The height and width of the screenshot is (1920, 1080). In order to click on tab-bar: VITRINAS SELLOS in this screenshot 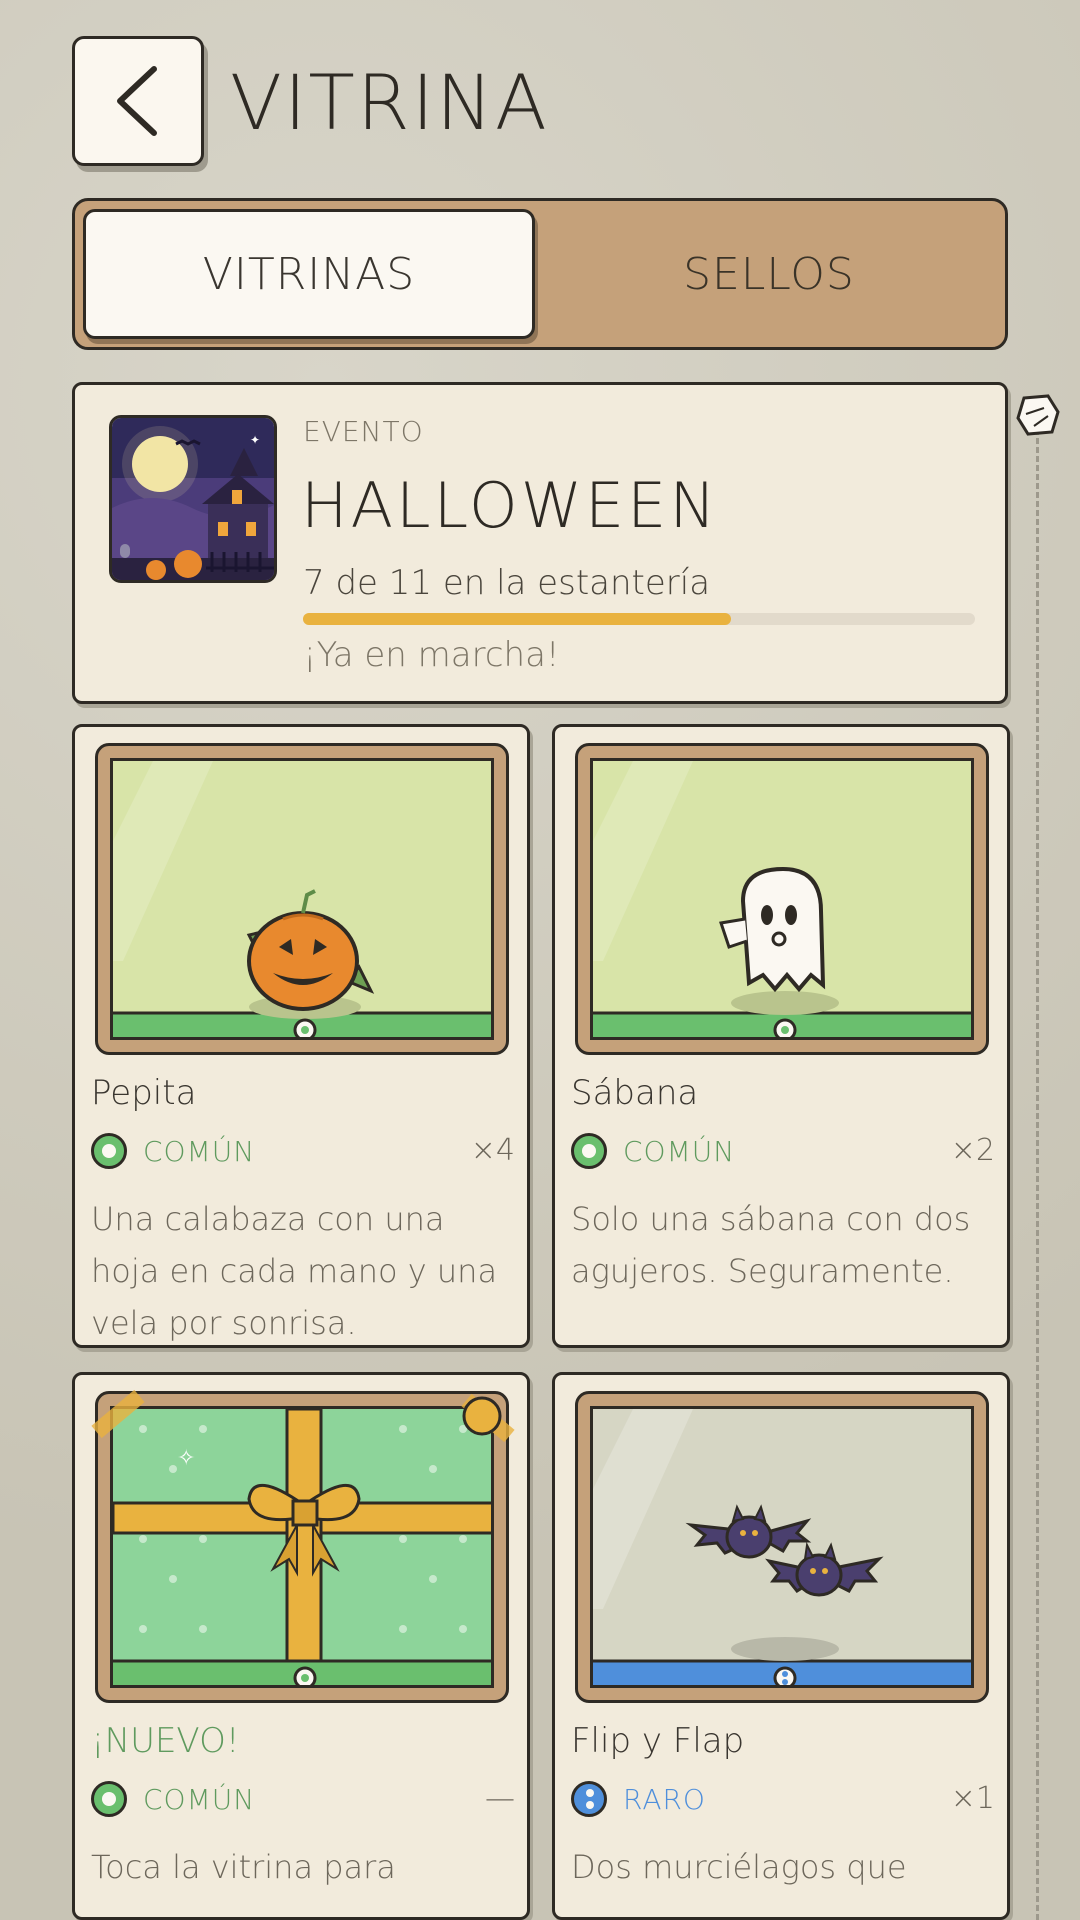, I will do `click(540, 274)`.